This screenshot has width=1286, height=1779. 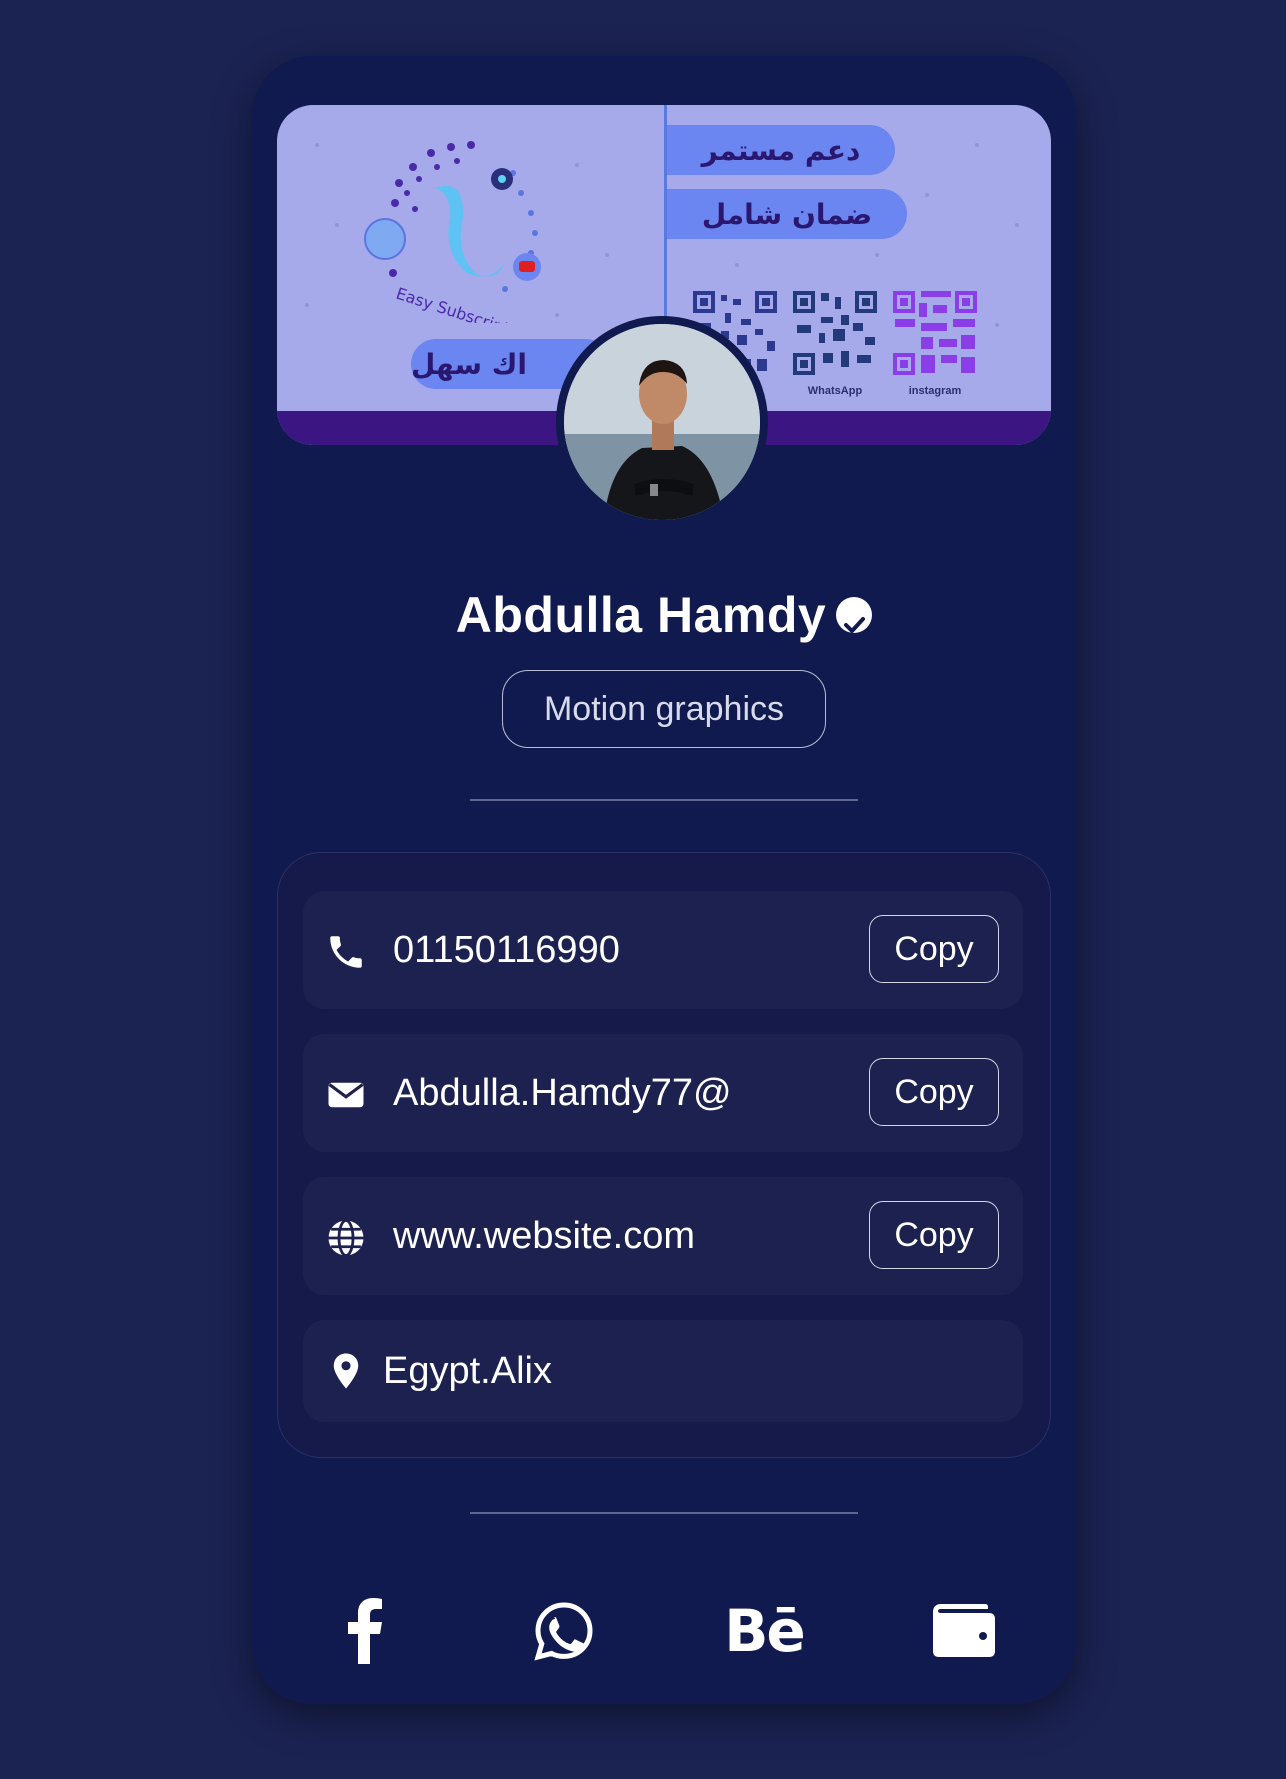 What do you see at coordinates (935, 391) in the screenshot?
I see `qr-label-instagram: instagram` at bounding box center [935, 391].